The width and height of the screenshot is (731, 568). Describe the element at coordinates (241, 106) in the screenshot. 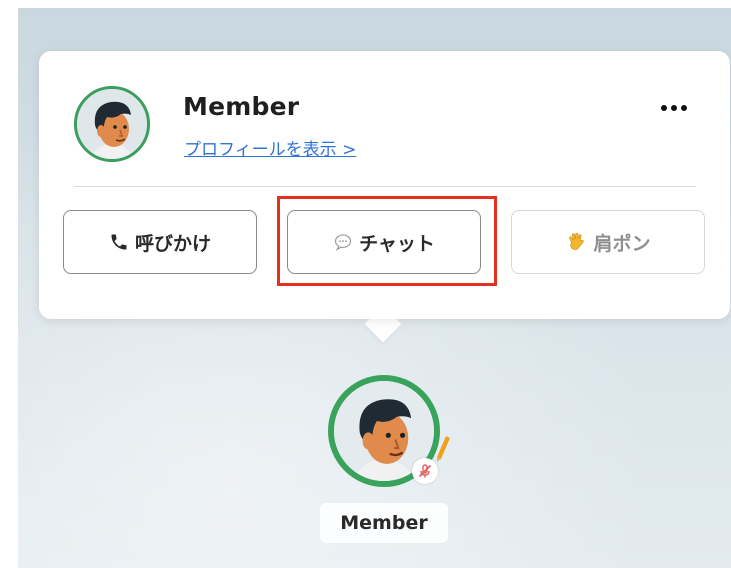

I see `member-name: Member` at that location.